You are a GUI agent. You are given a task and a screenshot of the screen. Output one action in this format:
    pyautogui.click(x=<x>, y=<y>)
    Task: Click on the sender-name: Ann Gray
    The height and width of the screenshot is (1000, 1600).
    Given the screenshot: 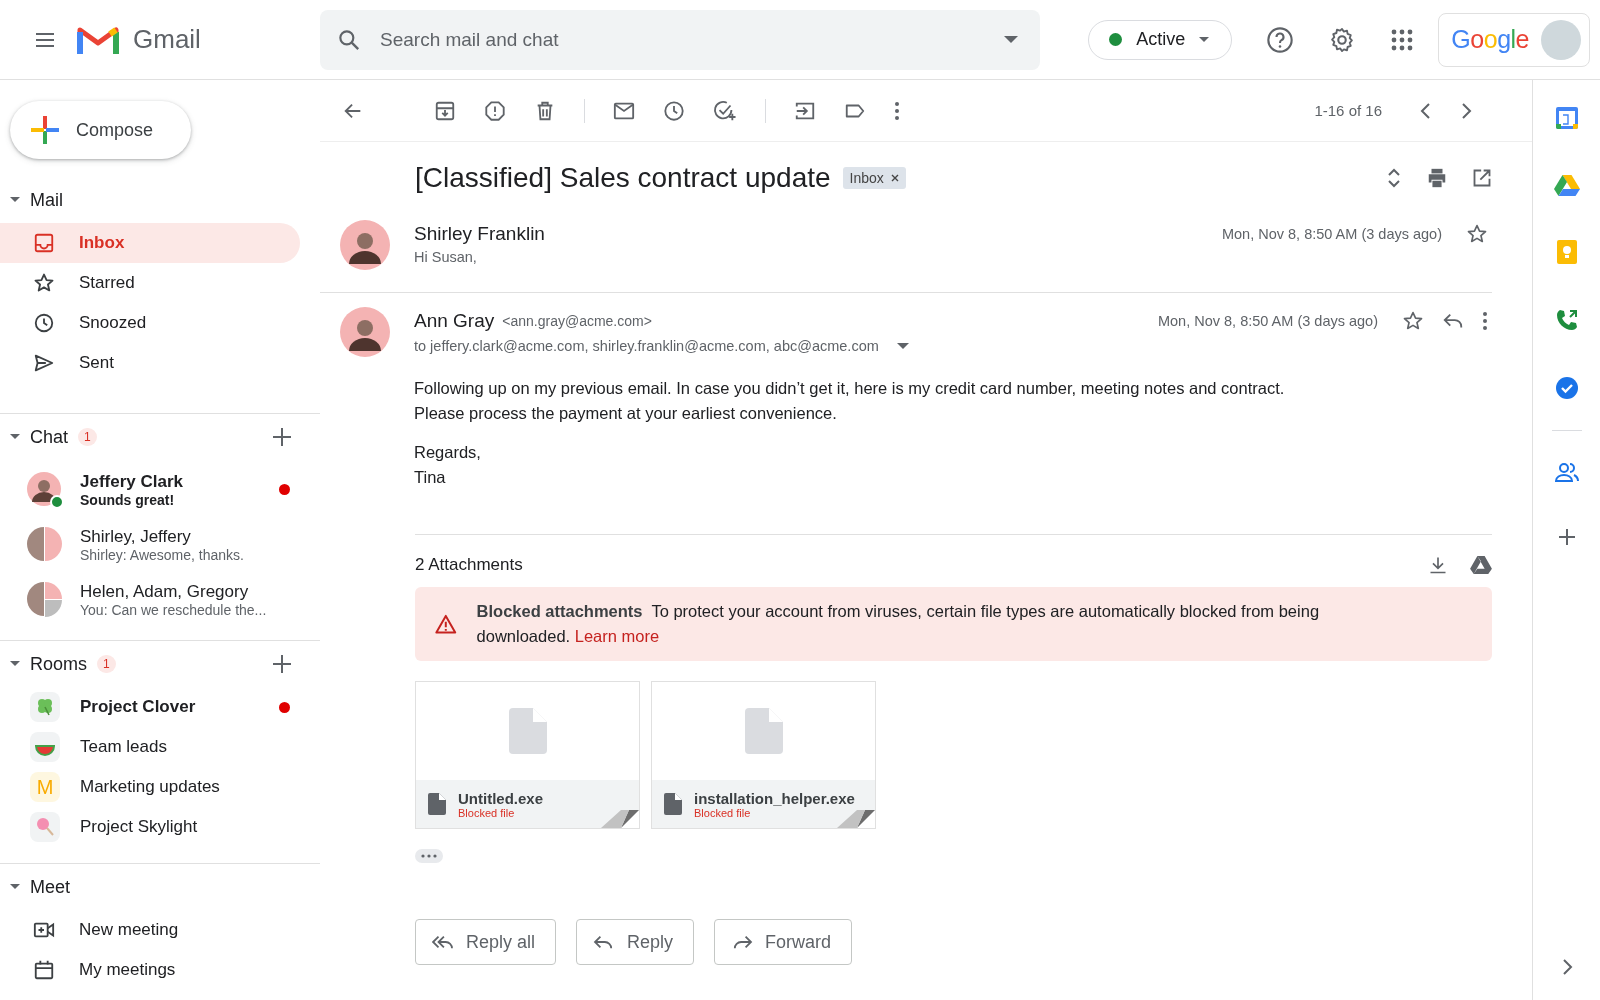 What is the action you would take?
    pyautogui.click(x=454, y=321)
    